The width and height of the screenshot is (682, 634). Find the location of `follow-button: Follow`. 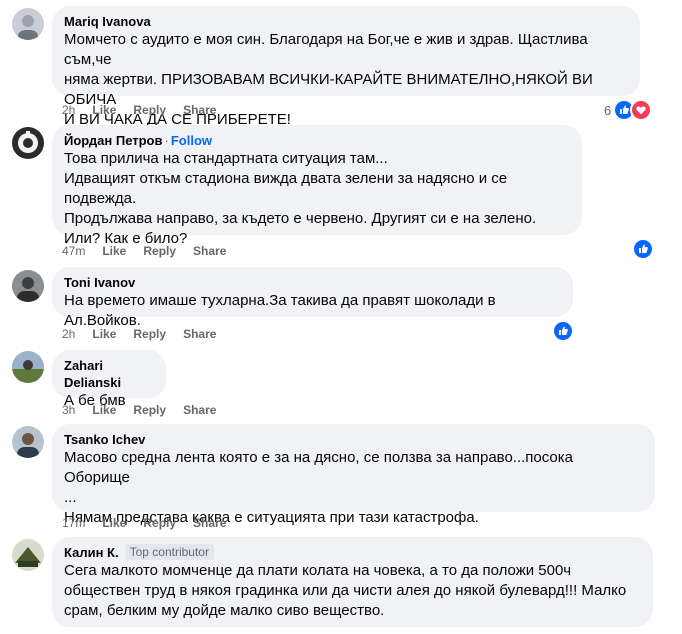

follow-button: Follow is located at coordinates (191, 140).